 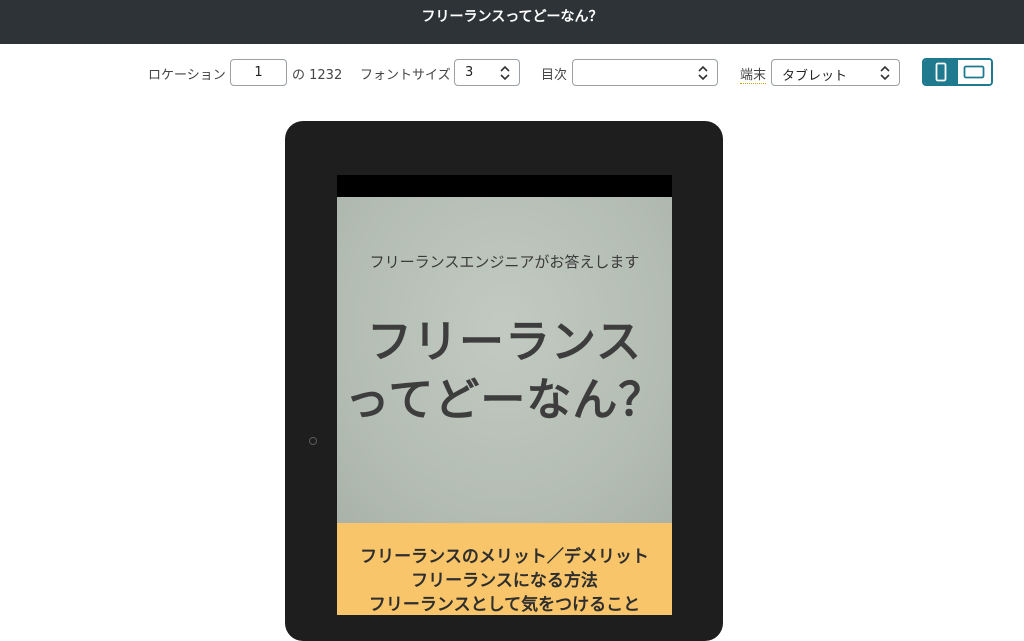 I want to click on font-size-label: フォントサイズ, so click(x=405, y=75).